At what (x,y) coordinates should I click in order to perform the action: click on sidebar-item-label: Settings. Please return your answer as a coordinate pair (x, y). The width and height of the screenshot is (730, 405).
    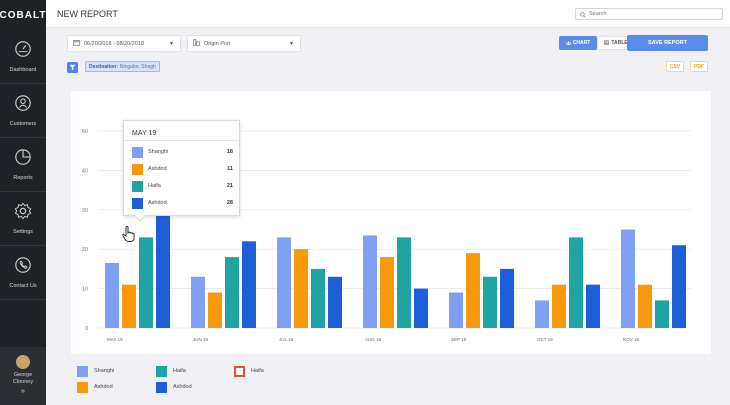
    Looking at the image, I should click on (23, 232).